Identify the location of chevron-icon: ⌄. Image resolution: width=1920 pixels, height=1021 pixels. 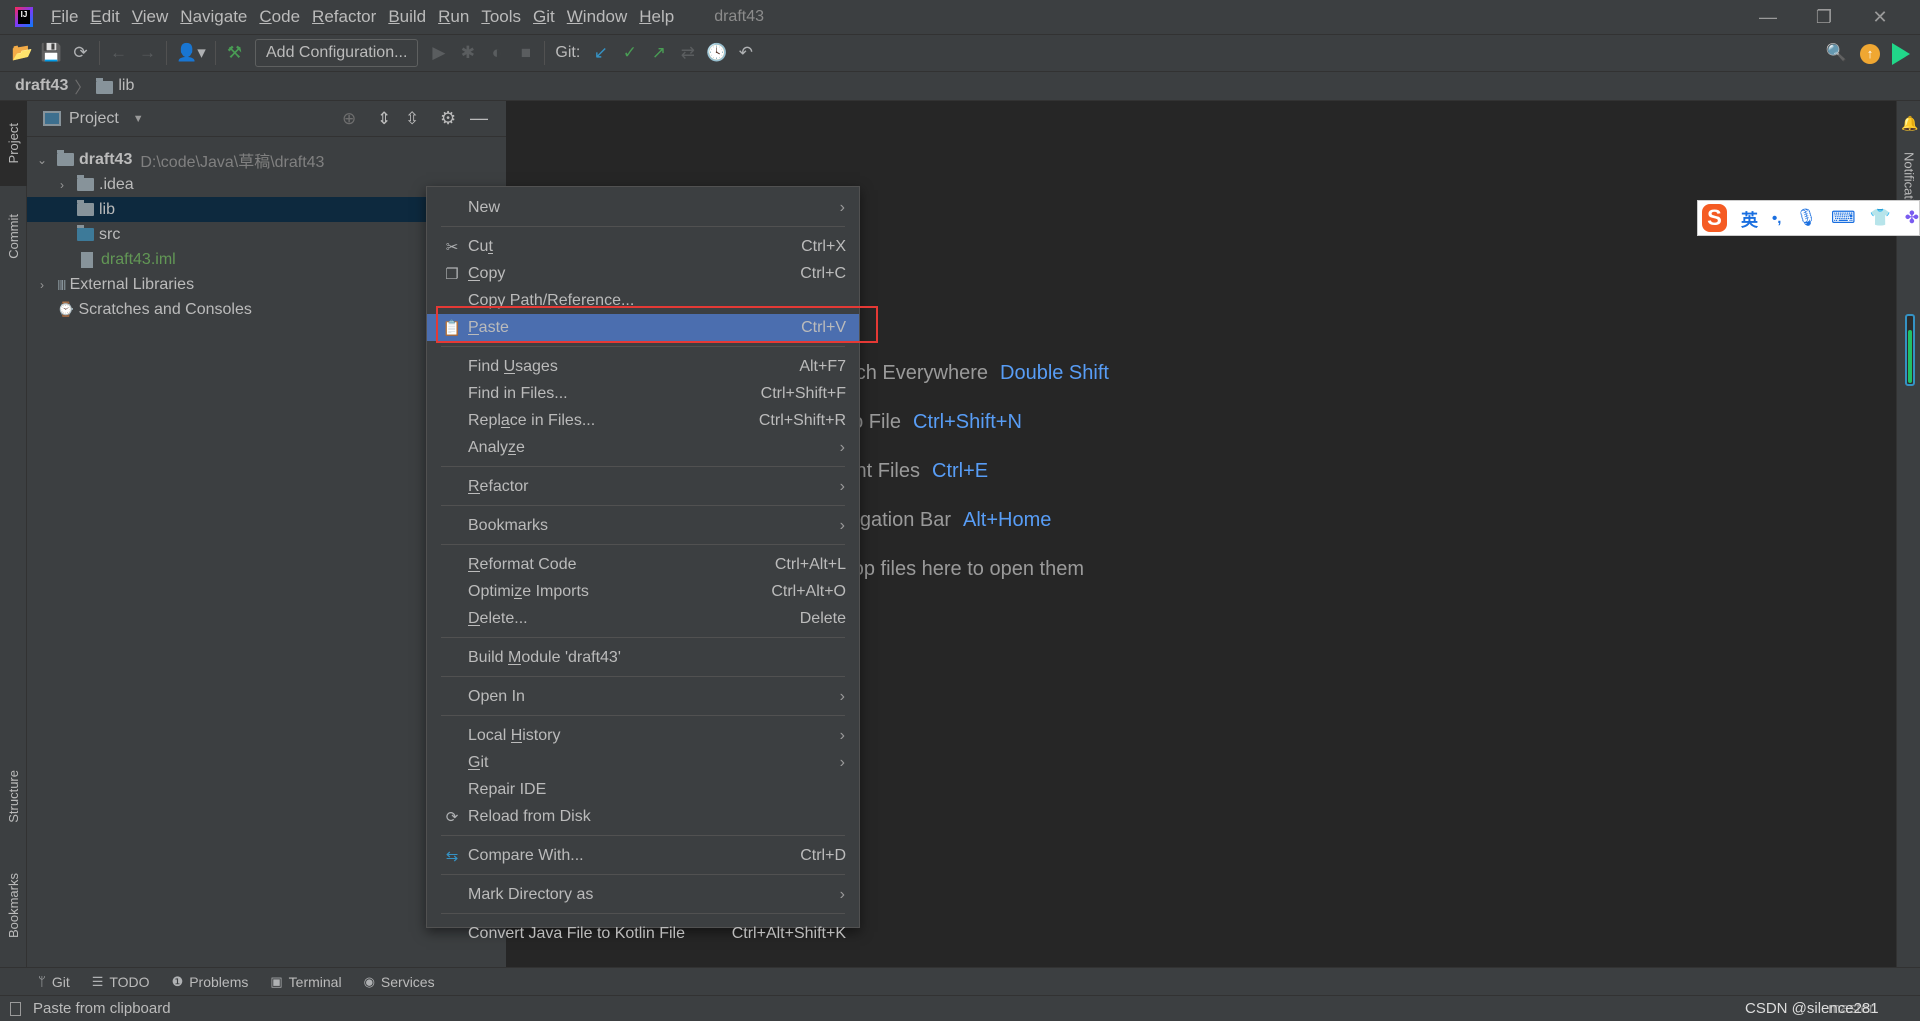
(42, 160).